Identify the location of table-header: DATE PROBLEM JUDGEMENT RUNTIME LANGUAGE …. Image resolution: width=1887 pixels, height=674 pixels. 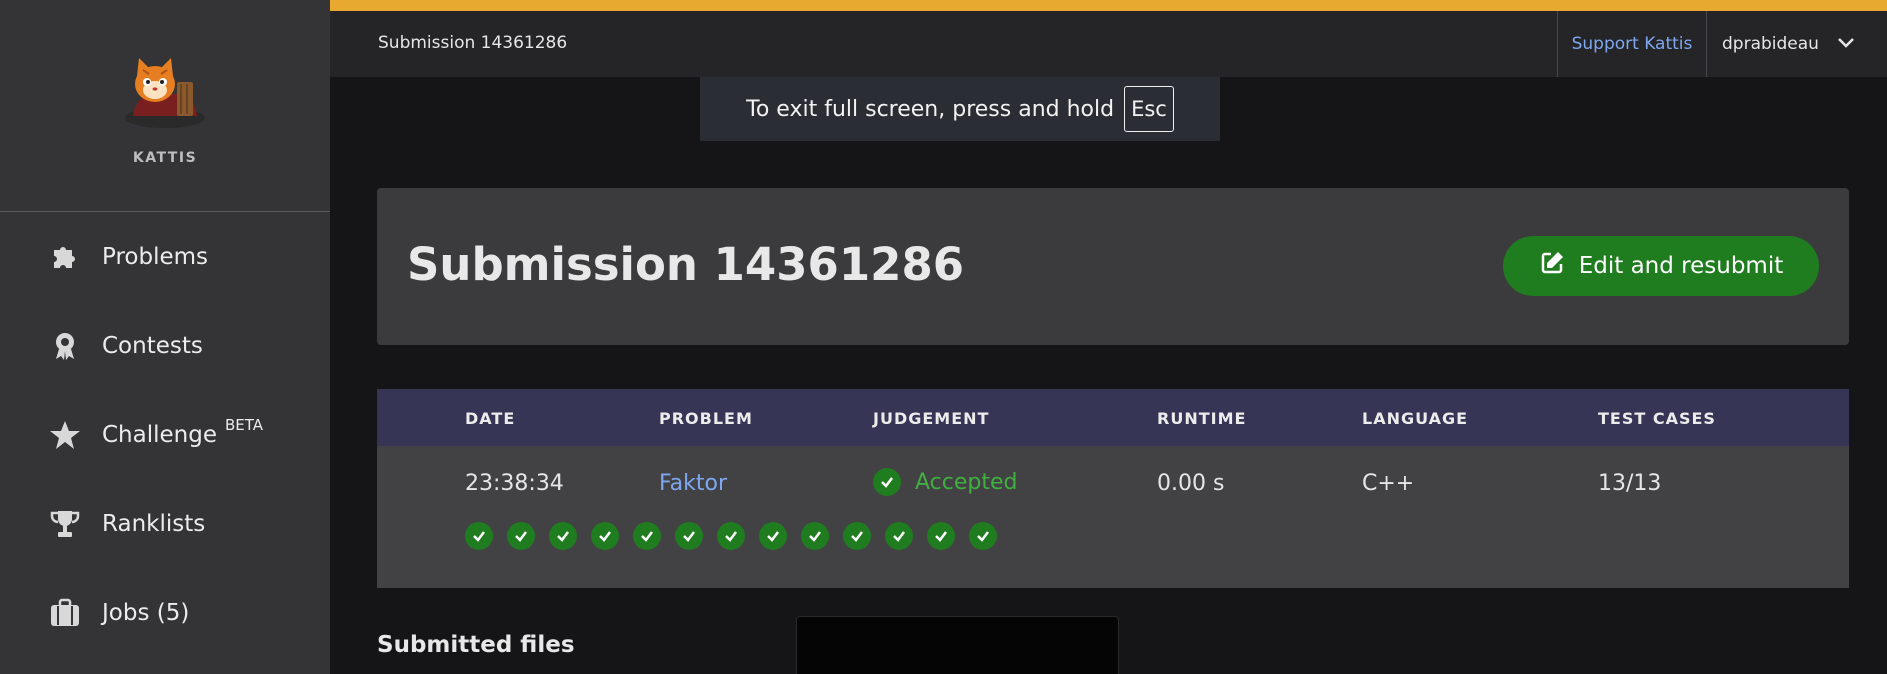
(1113, 417).